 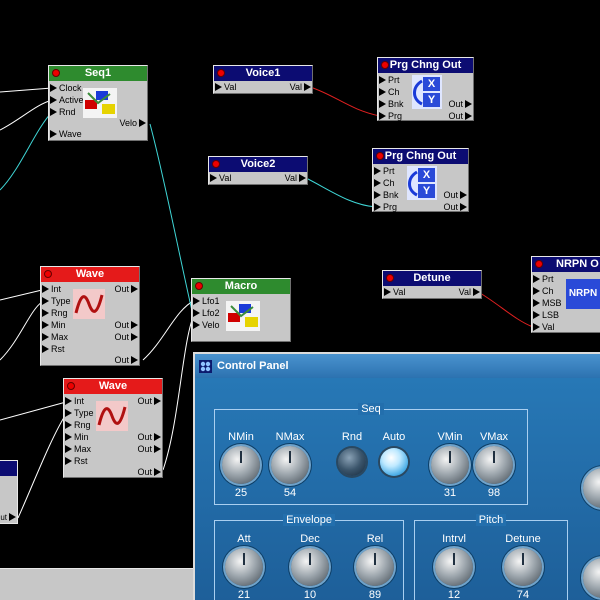 What do you see at coordinates (97, 584) in the screenshot?
I see `horizontal-scrollbar` at bounding box center [97, 584].